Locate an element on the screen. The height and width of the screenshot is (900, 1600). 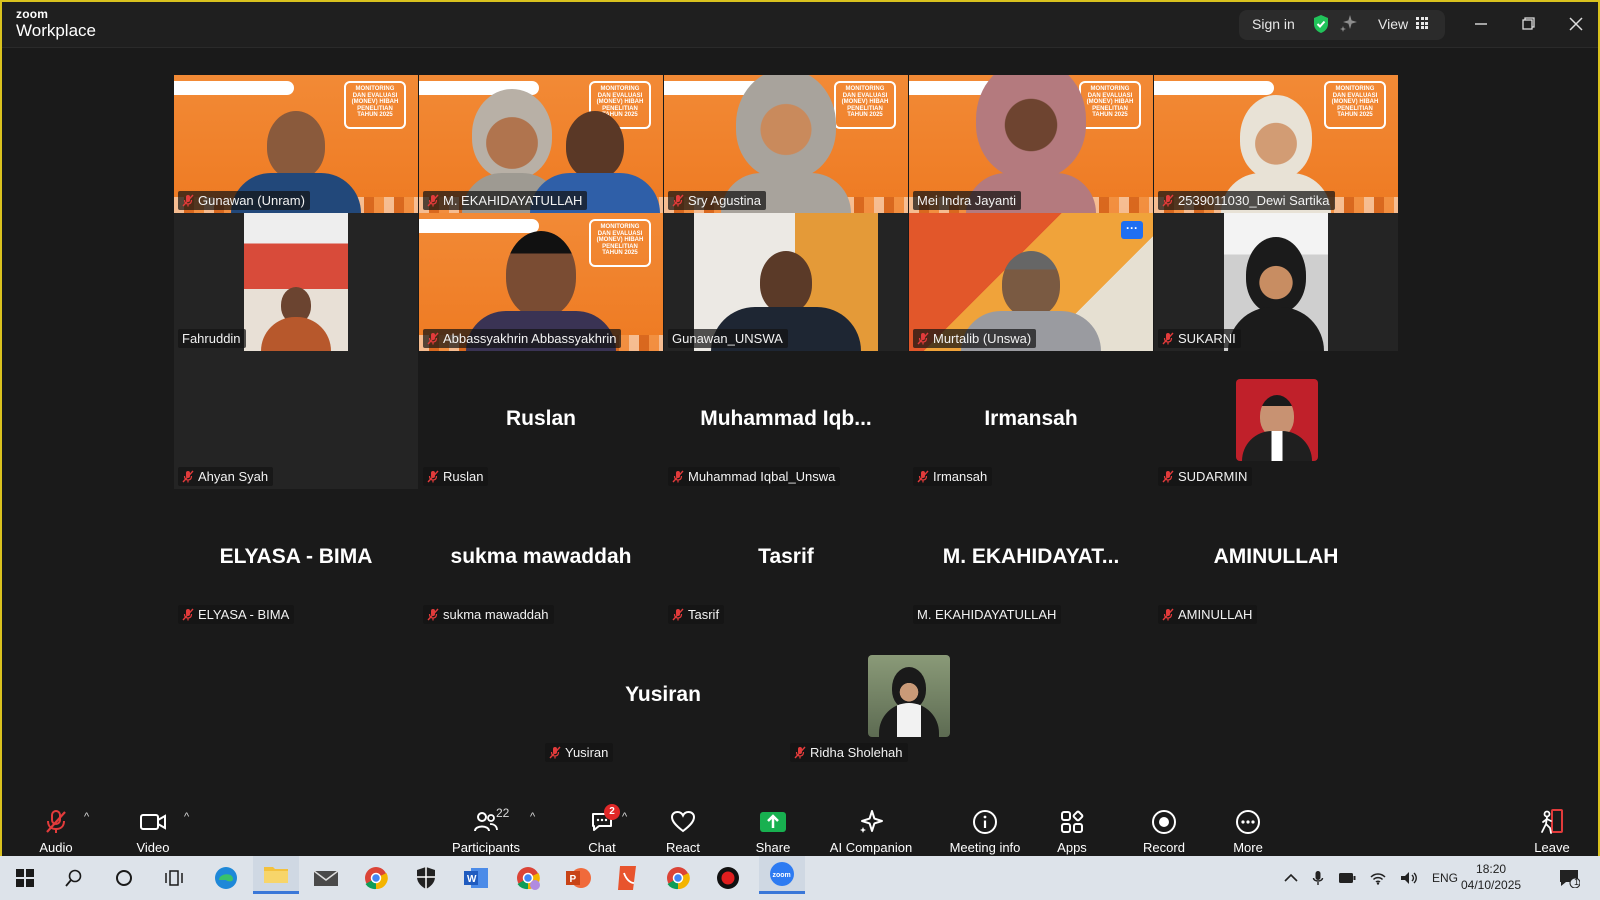
participant-tile-fahruddin: Fahruddin is located at coordinates (296, 282).